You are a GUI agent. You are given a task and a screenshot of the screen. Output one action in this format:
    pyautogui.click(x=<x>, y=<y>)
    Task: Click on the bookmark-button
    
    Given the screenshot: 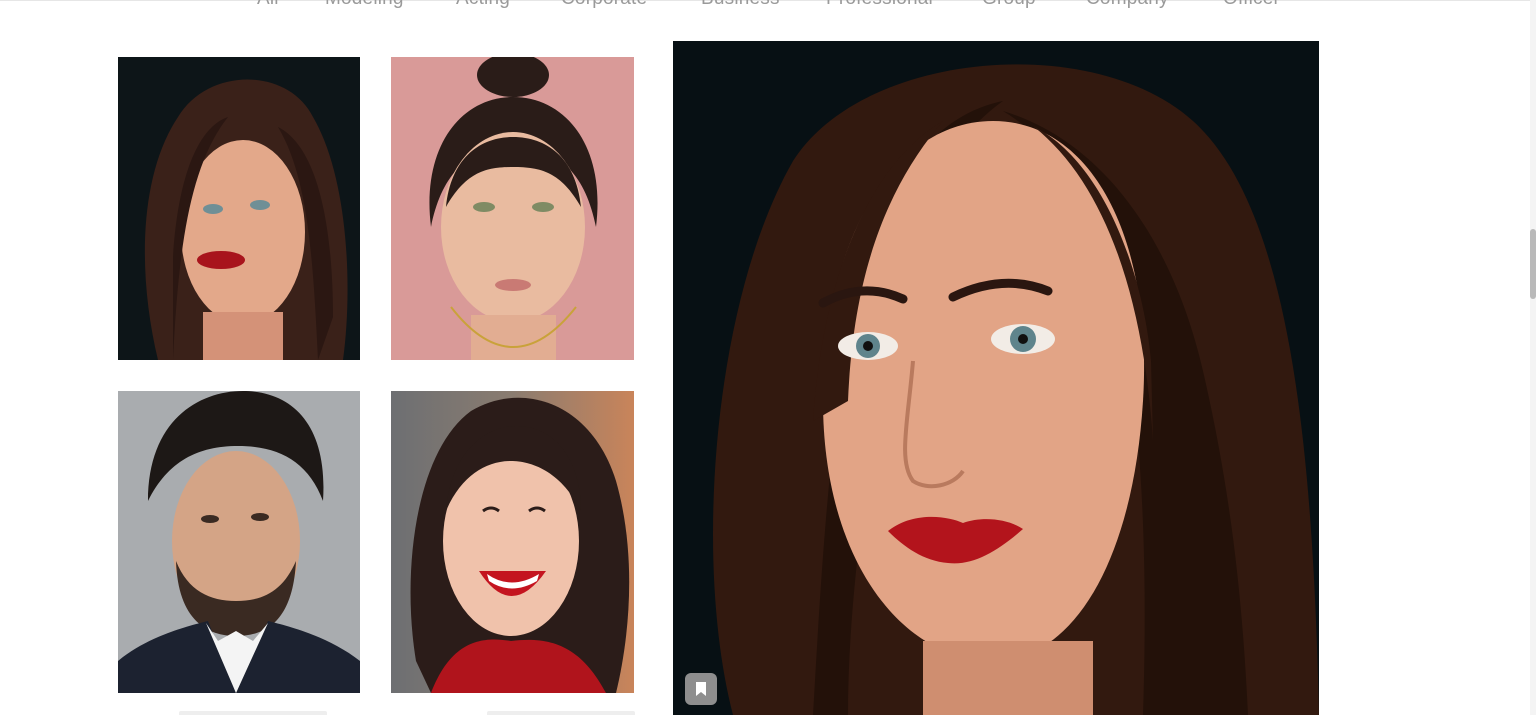 What is the action you would take?
    pyautogui.click(x=701, y=689)
    